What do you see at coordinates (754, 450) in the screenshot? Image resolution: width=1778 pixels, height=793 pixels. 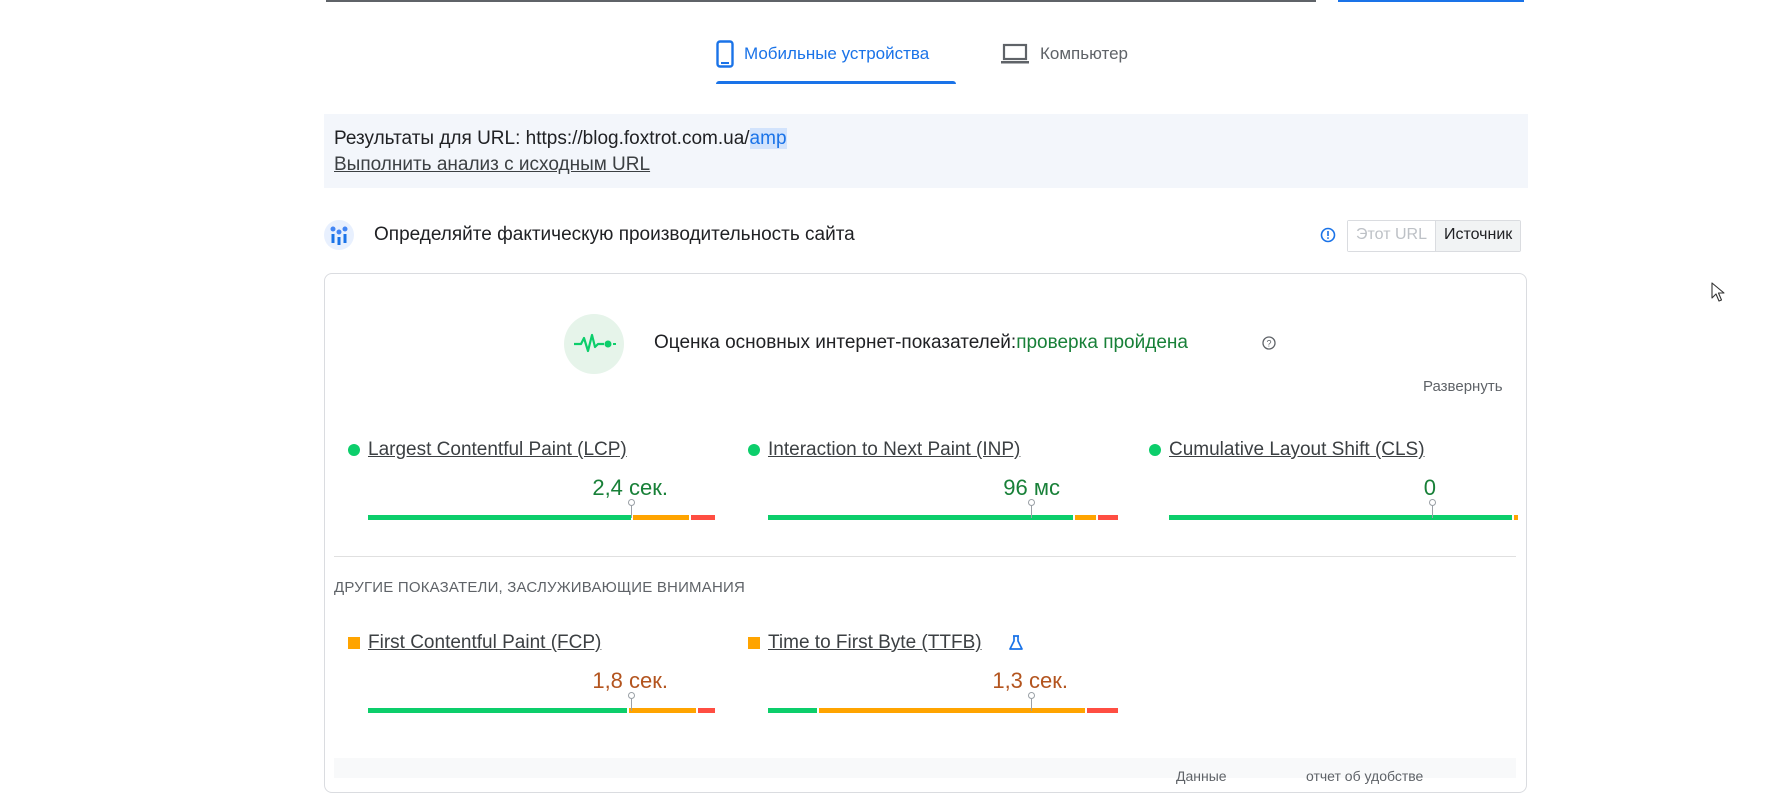 I see `metric-inp-good-dot` at bounding box center [754, 450].